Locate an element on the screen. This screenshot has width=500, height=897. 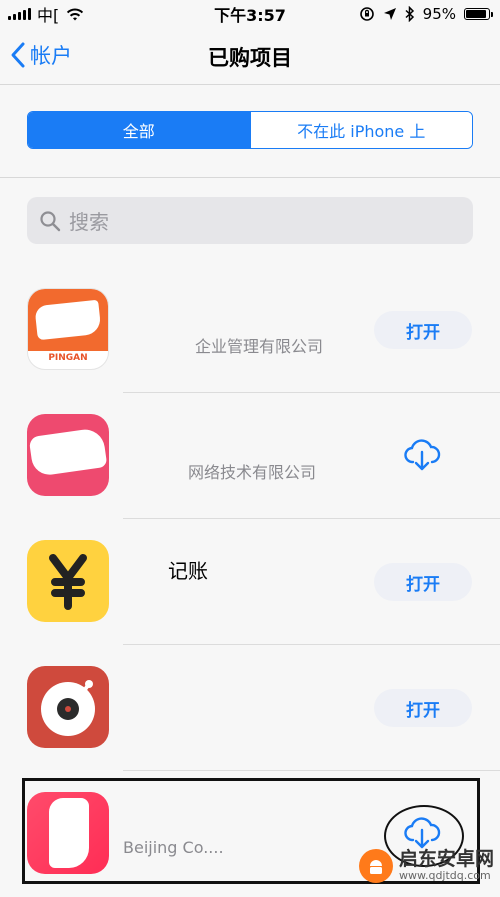
segmented-control: 全部 不在此 iPhone 上 is located at coordinates (250, 130).